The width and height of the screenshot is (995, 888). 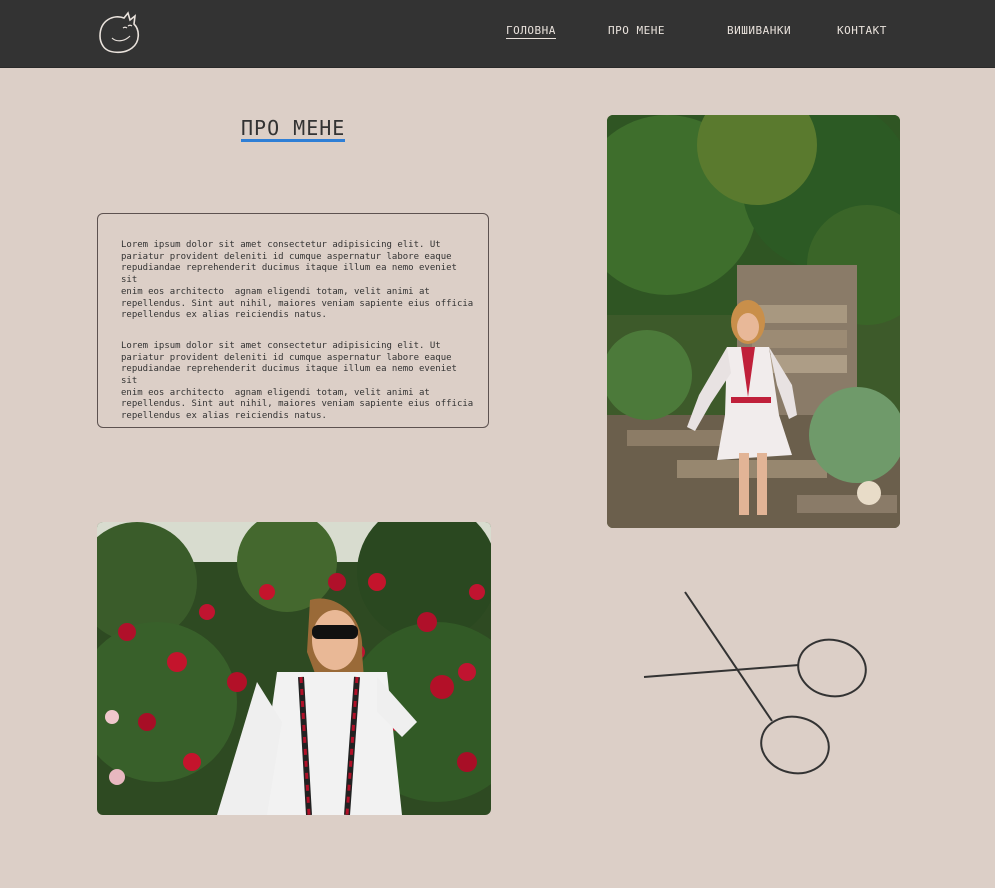 I want to click on cat-logo-icon, so click(x=119, y=31).